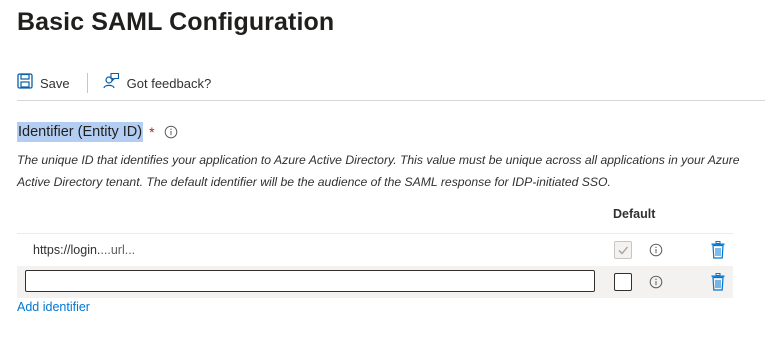  What do you see at coordinates (152, 132) in the screenshot?
I see `required-indicator: *` at bounding box center [152, 132].